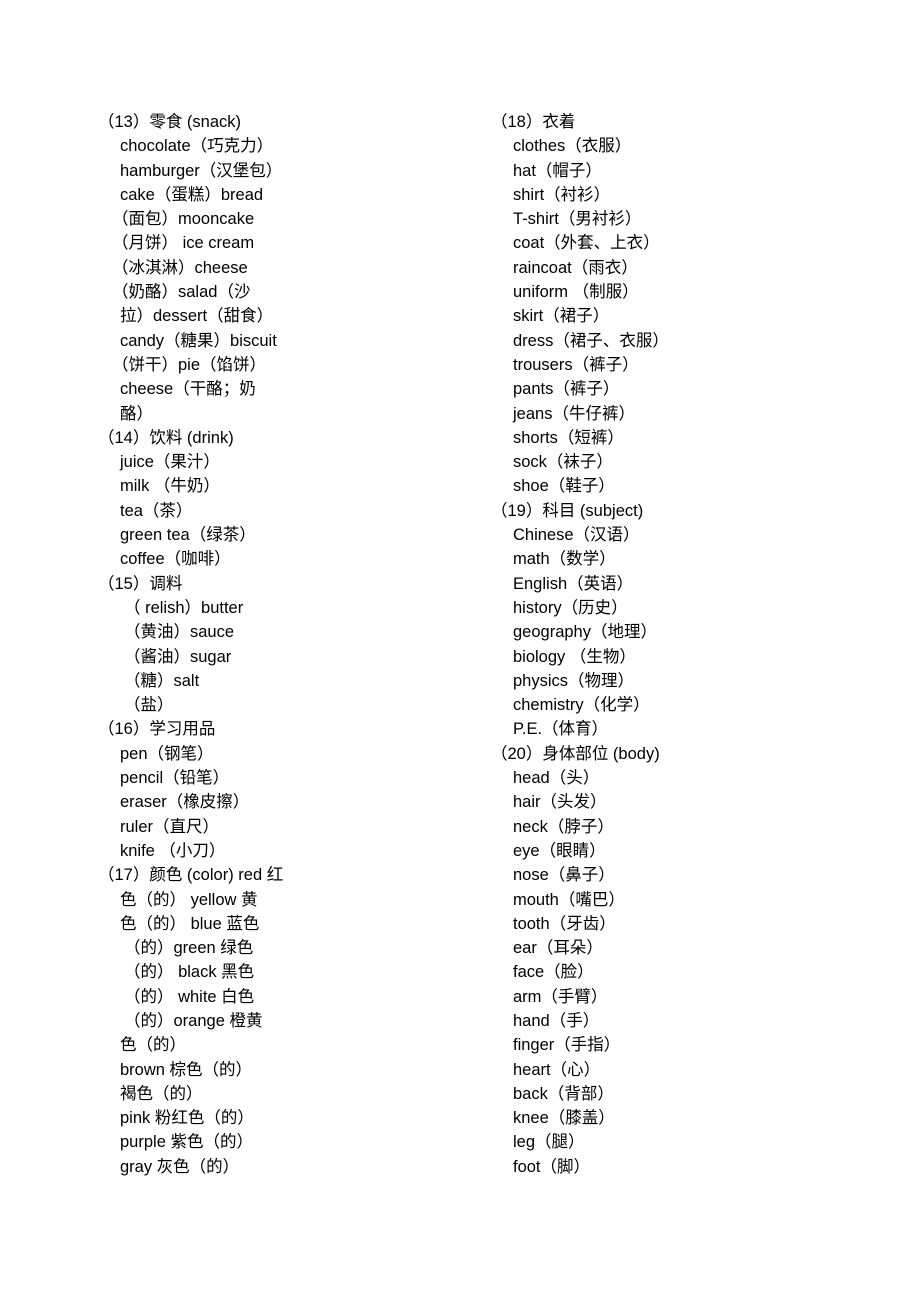  What do you see at coordinates (183, 243) in the screenshot?
I see `vocabulary-line: （月饼） ice cream` at bounding box center [183, 243].